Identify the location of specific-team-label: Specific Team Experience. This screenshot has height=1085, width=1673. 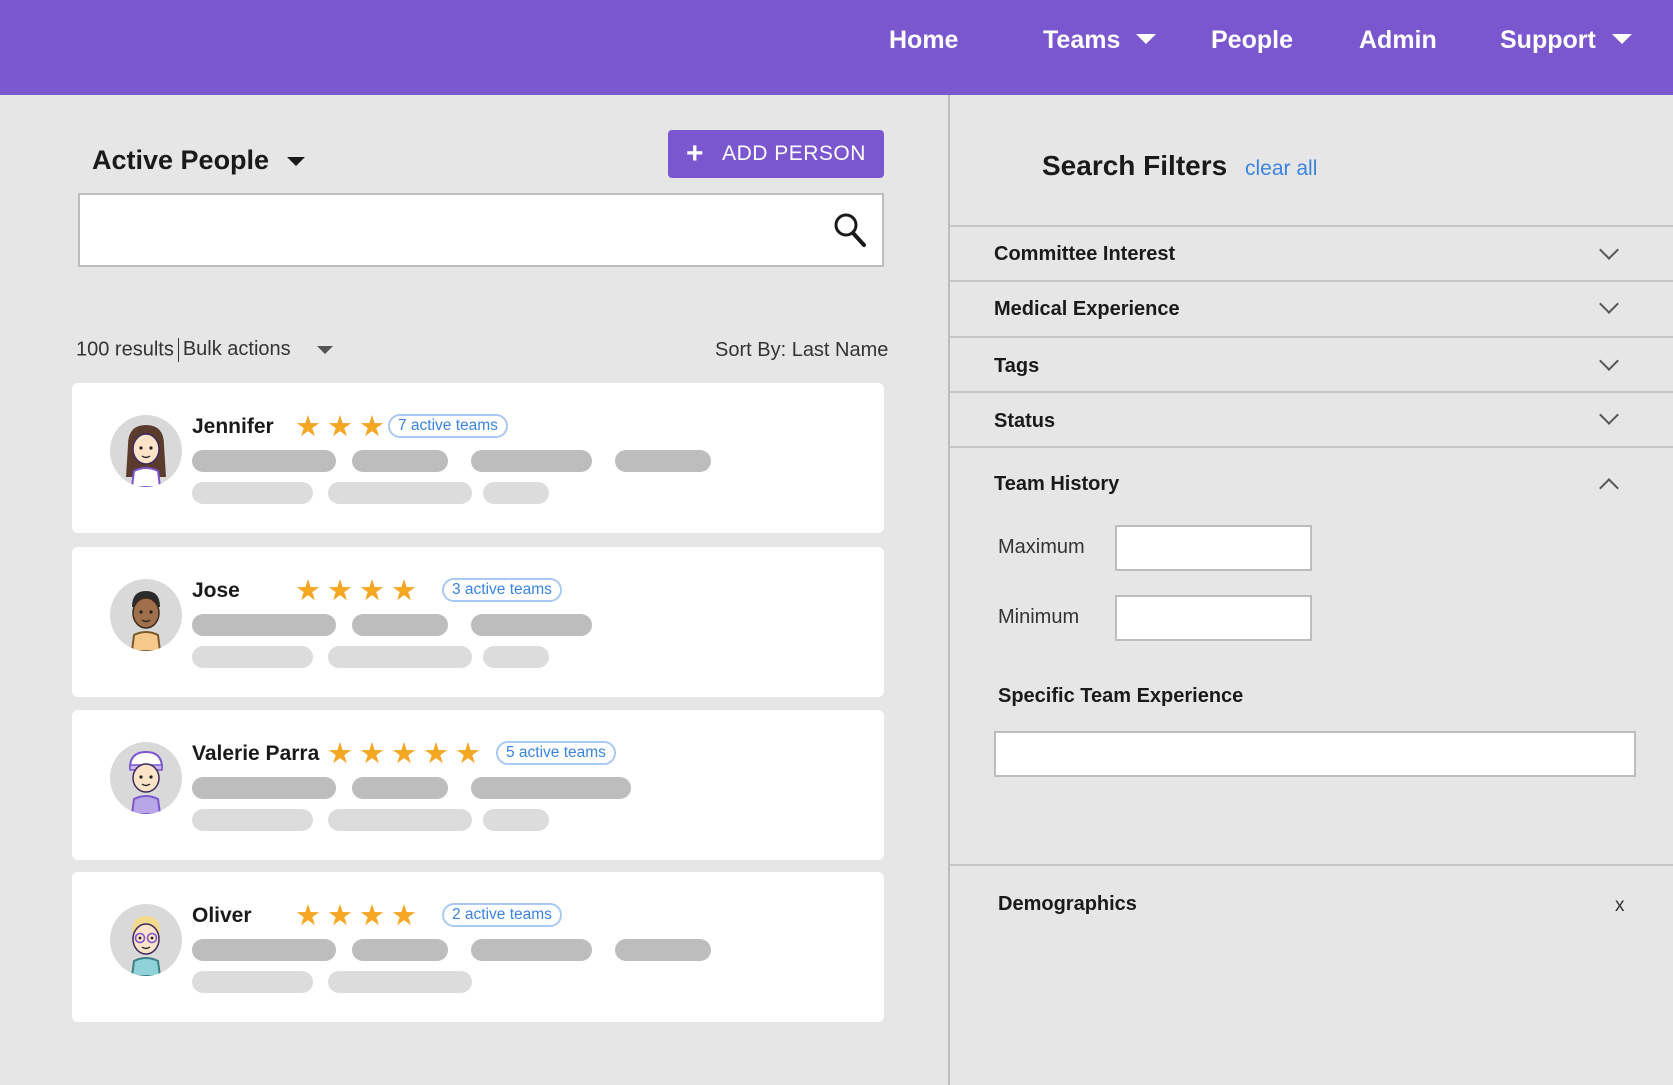
(1121, 696).